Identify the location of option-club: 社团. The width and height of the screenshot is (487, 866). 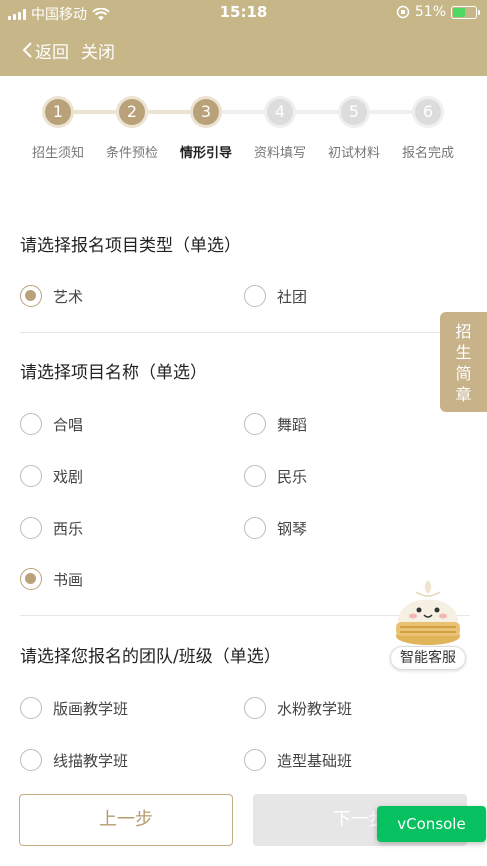
(275, 296).